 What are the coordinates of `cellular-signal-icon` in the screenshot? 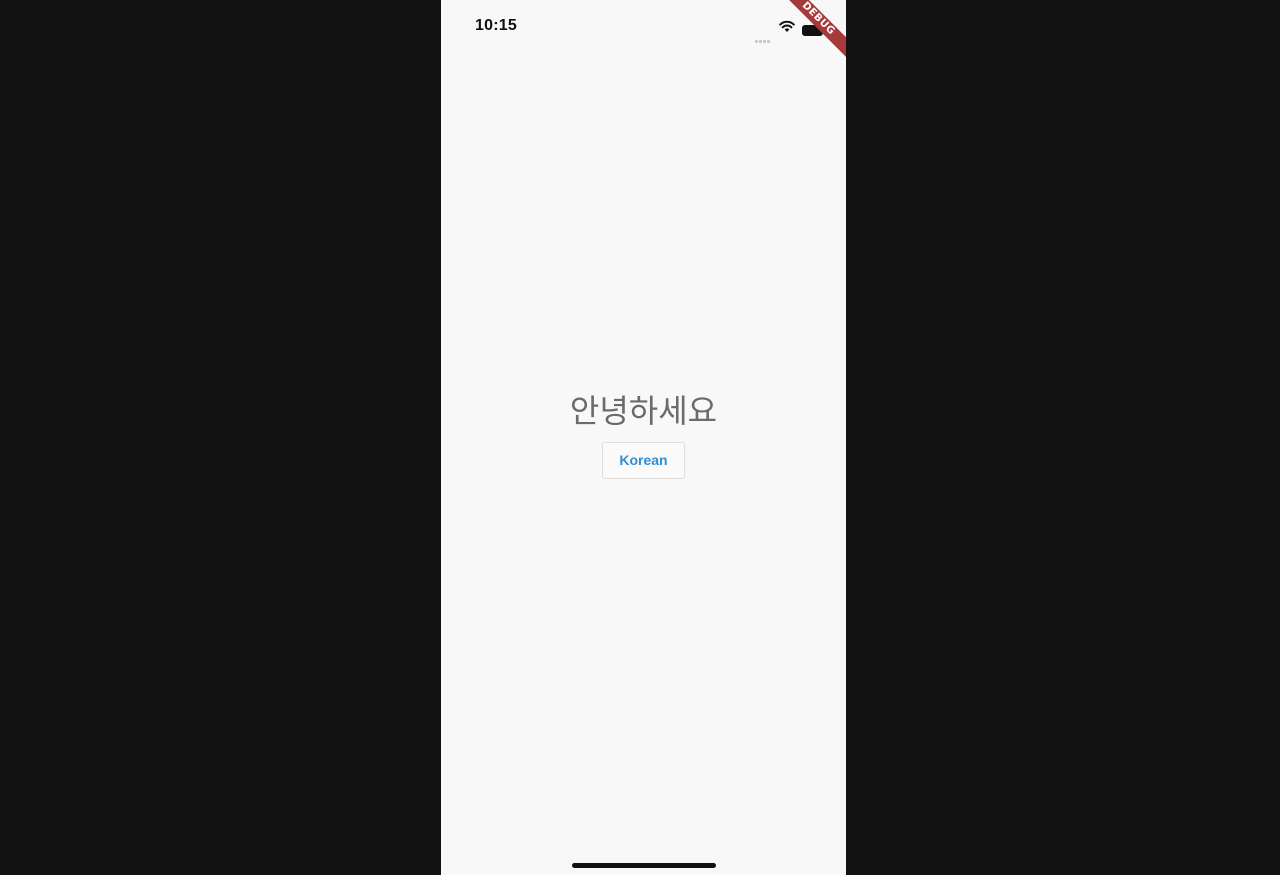 It's located at (764, 35).